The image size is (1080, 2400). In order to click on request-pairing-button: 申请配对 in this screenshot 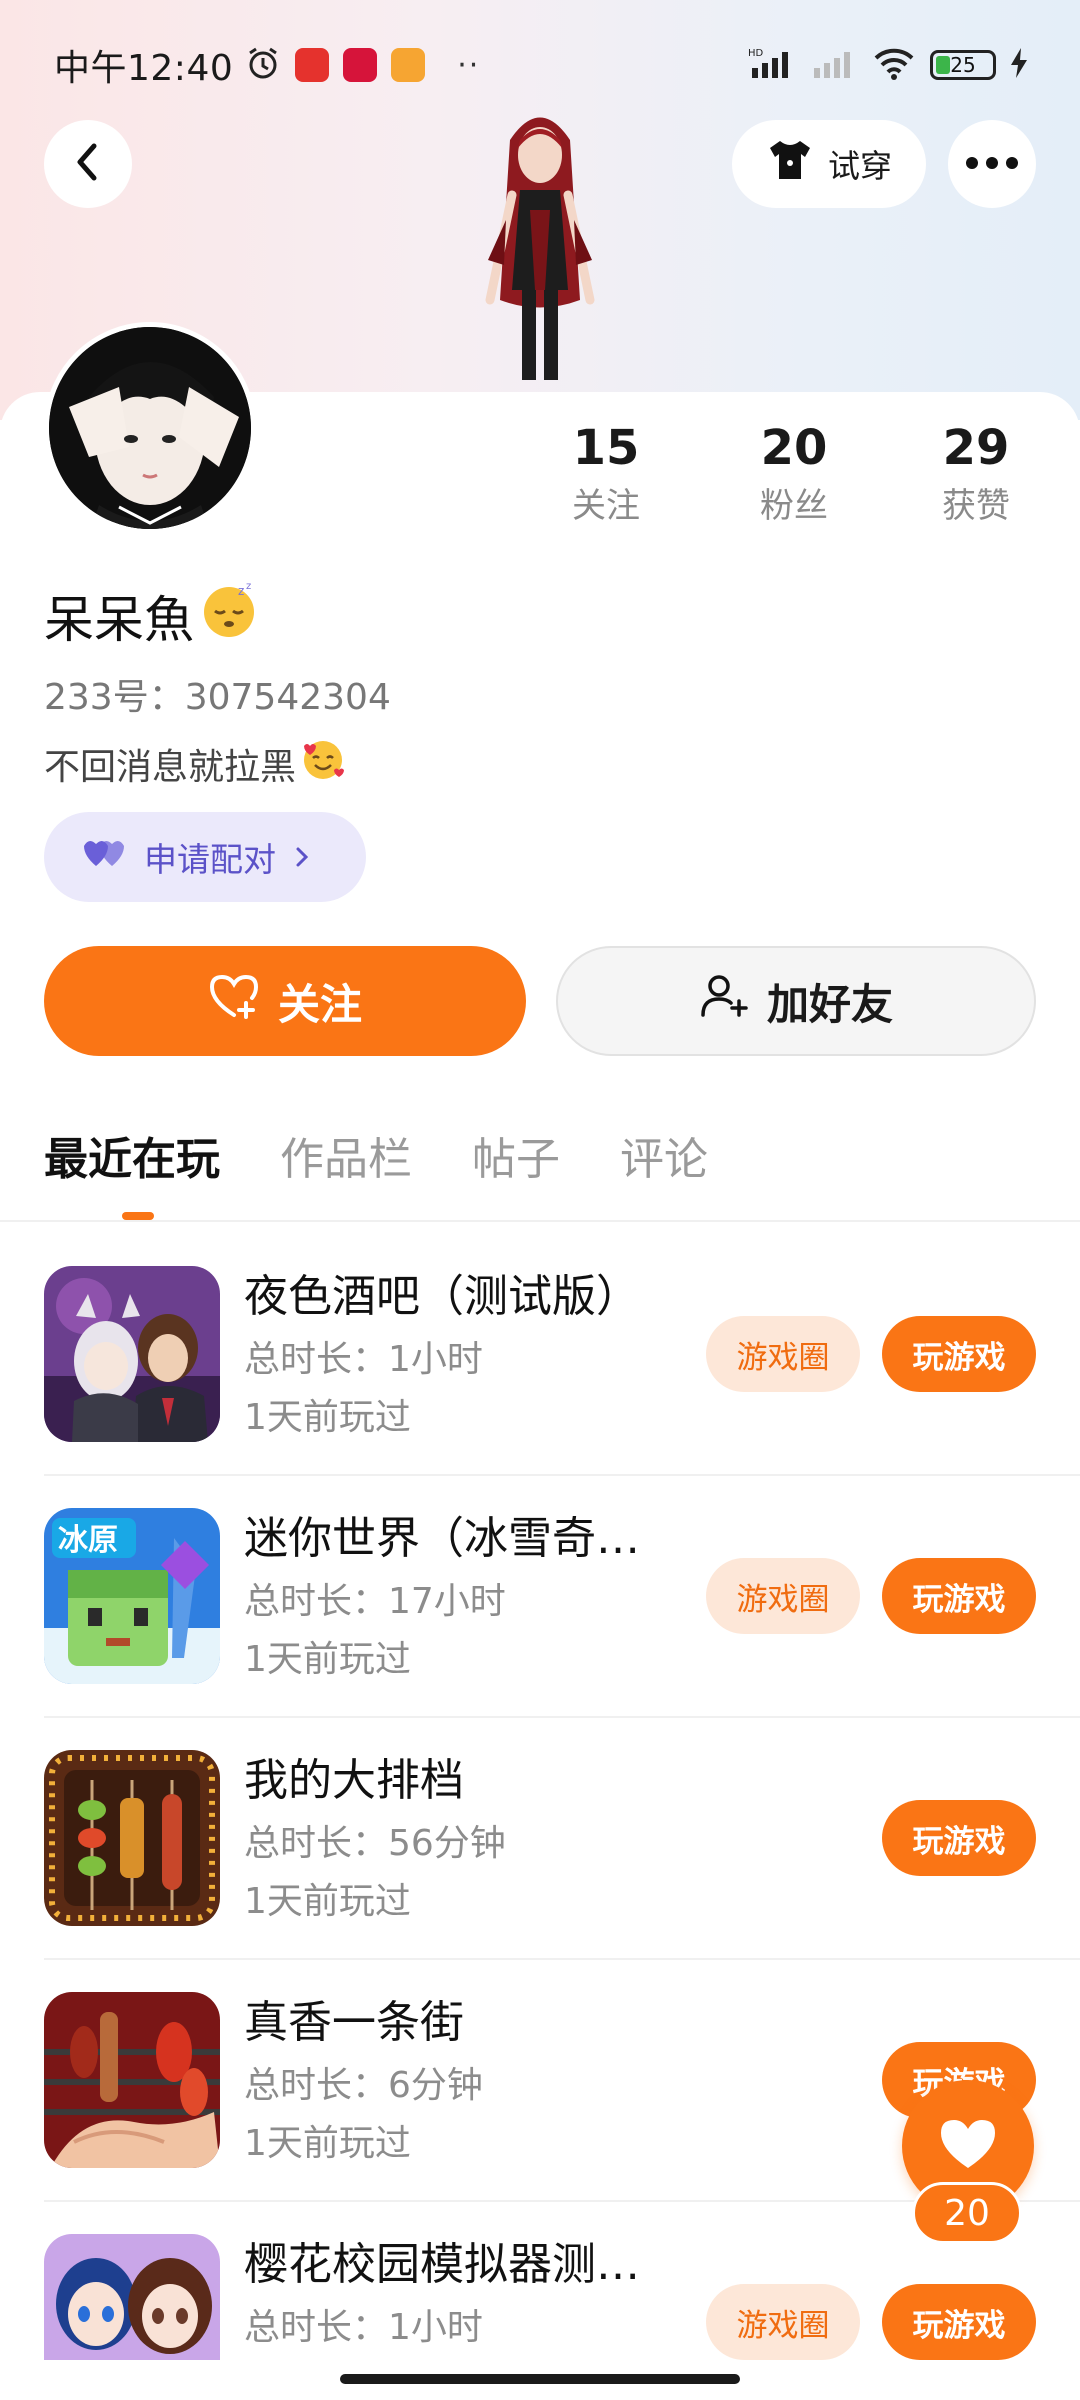, I will do `click(205, 857)`.